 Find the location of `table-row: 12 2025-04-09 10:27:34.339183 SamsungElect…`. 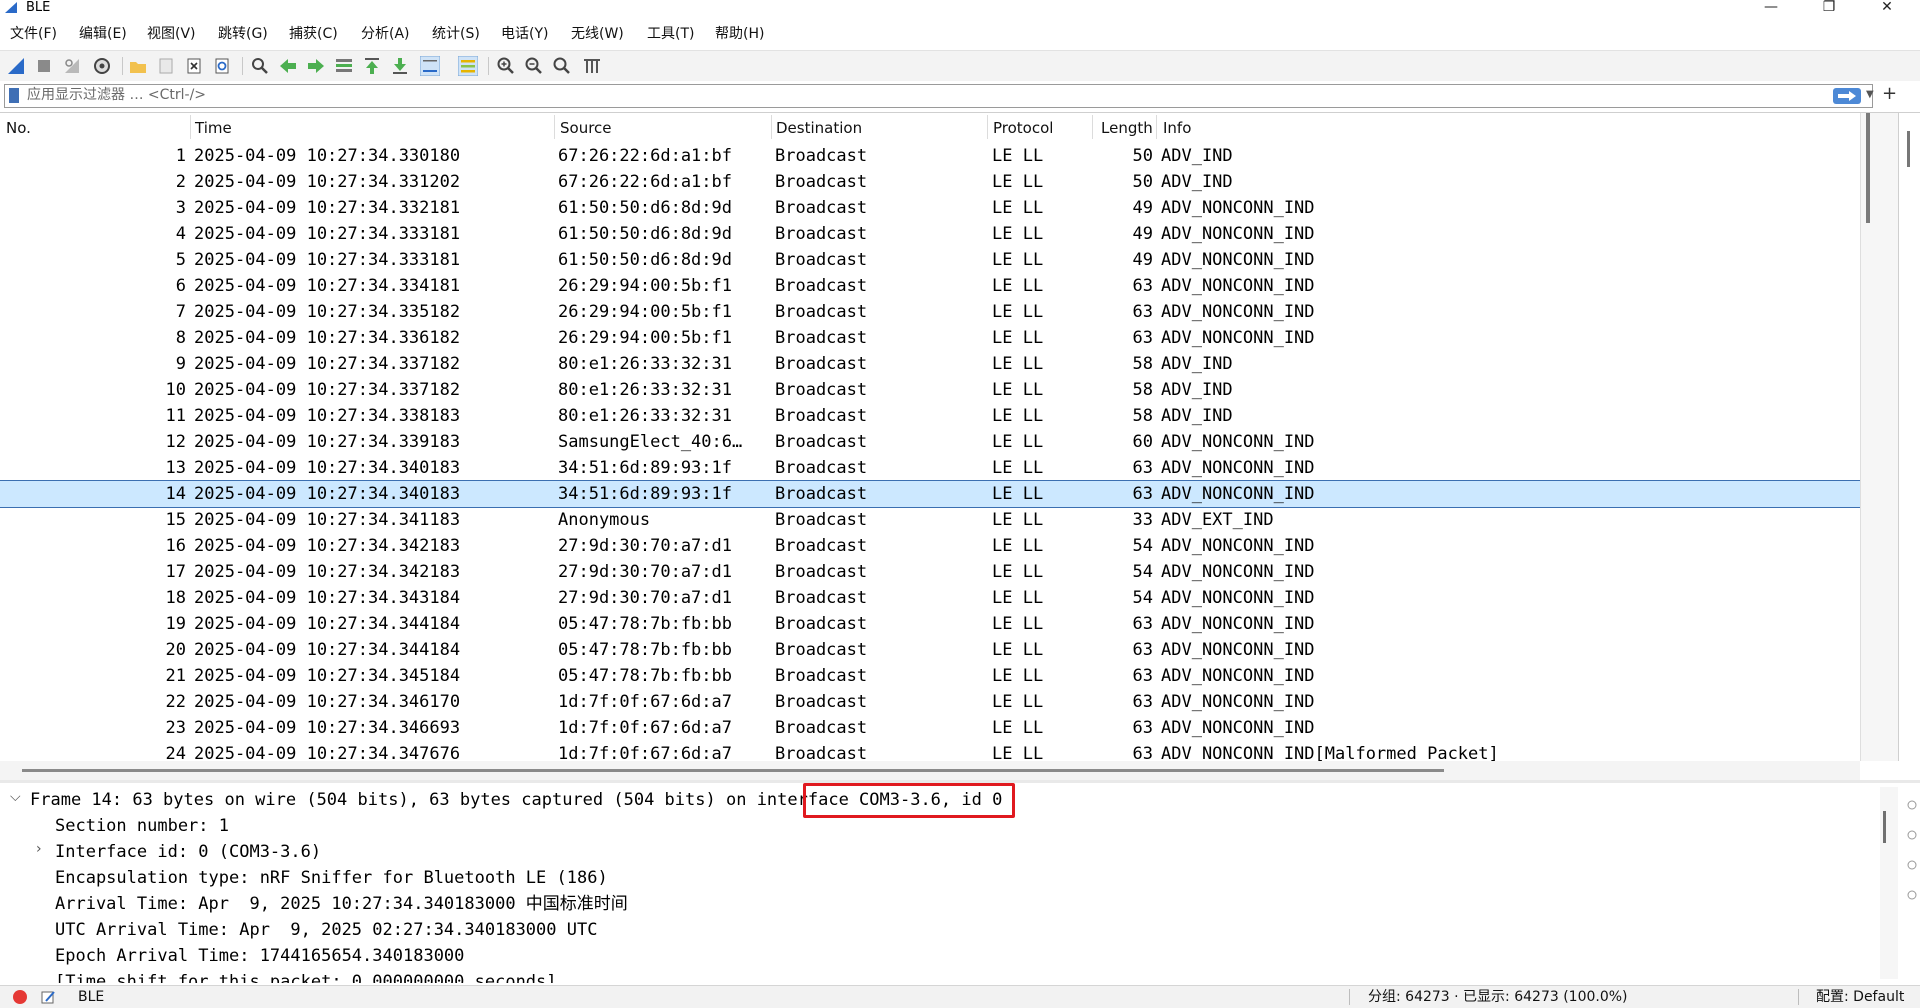

table-row: 12 2025-04-09 10:27:34.339183 SamsungElect… is located at coordinates (930, 442).